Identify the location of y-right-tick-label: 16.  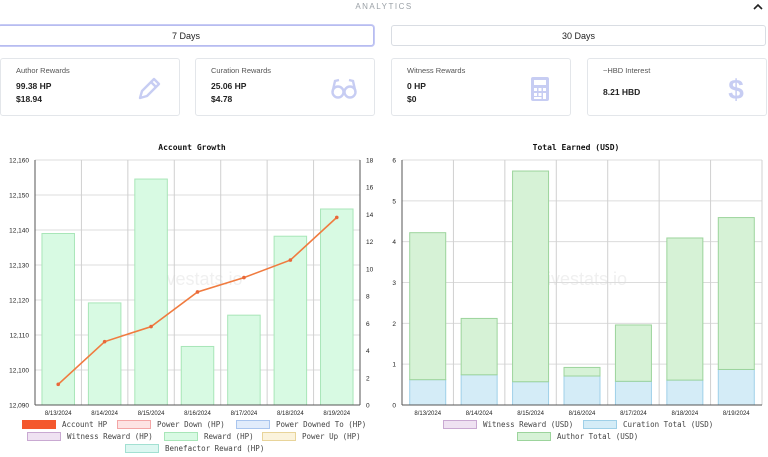
(370, 188).